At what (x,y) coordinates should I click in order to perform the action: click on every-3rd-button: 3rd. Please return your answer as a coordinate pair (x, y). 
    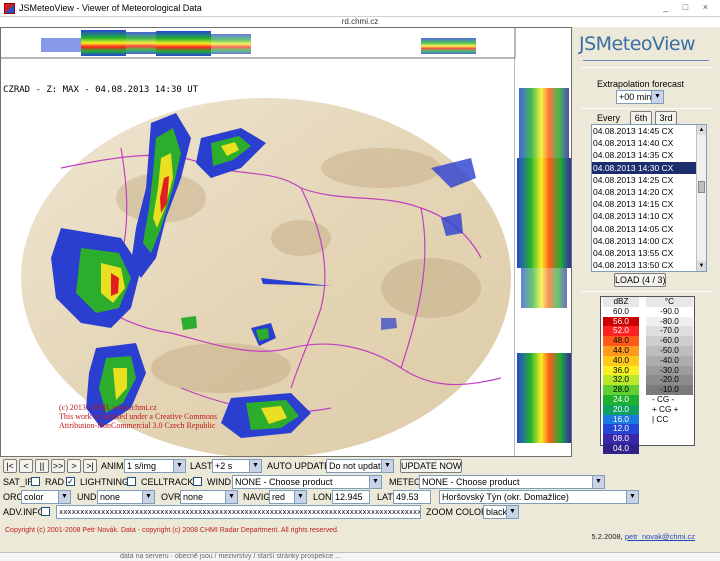
    Looking at the image, I should click on (666, 118).